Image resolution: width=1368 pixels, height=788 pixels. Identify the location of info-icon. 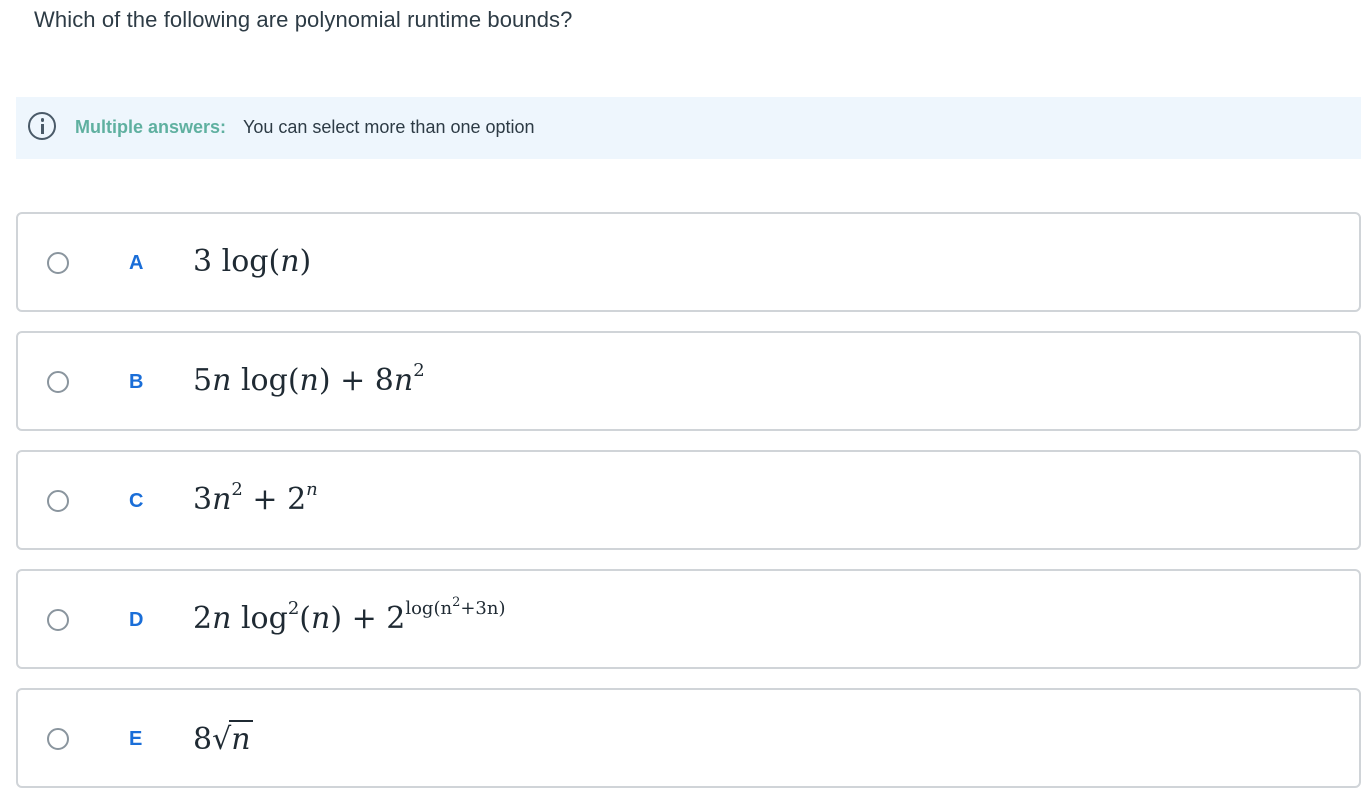
(42, 126).